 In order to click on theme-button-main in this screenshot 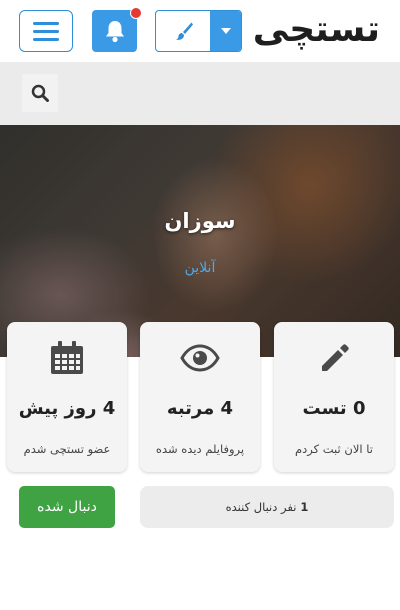, I will do `click(183, 31)`.